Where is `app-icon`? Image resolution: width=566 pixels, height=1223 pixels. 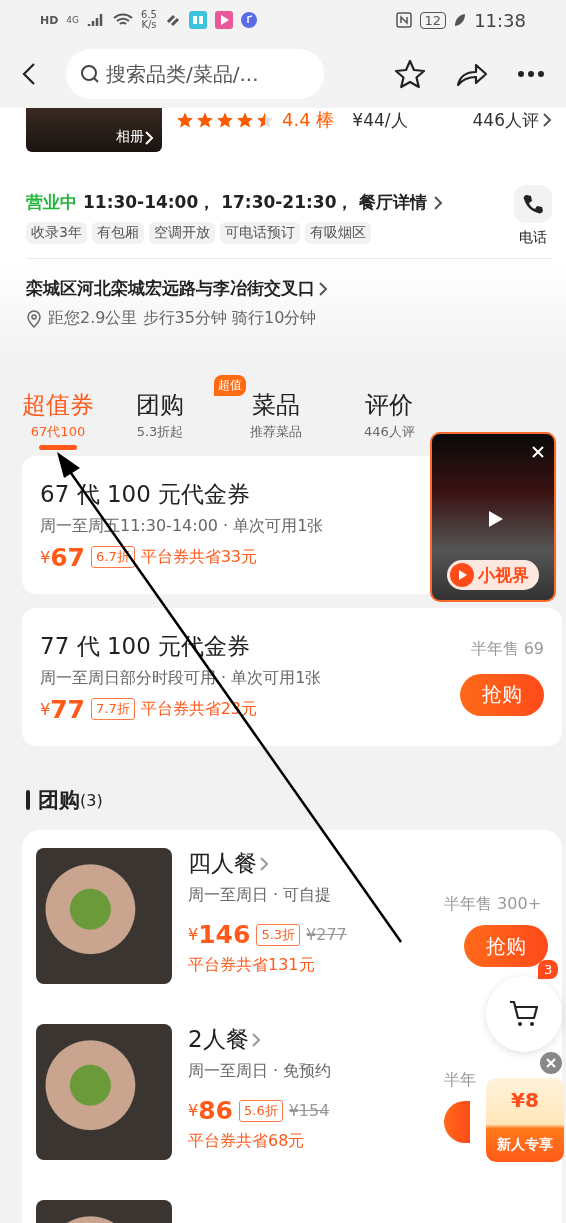
app-icon is located at coordinates (172, 20).